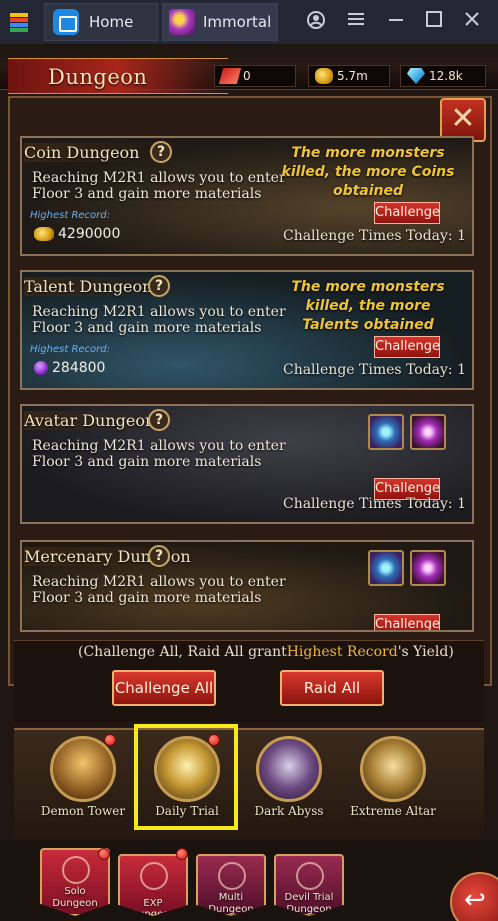 The image size is (498, 921). What do you see at coordinates (83, 811) in the screenshot?
I see `mode-label: Demon Tower` at bounding box center [83, 811].